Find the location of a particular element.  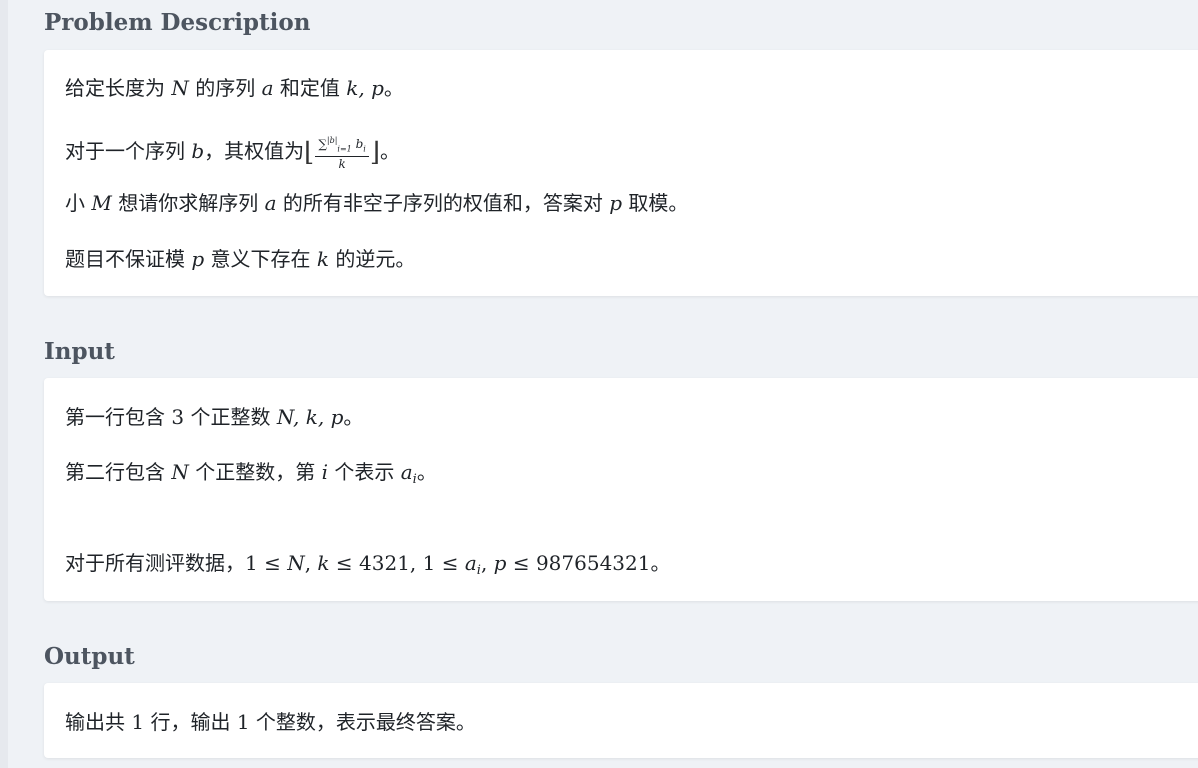

description-line-2: 对于一个序列 b，其权值为⌊ ∑|b|i=1 bi k ⌋。 is located at coordinates (233, 153).